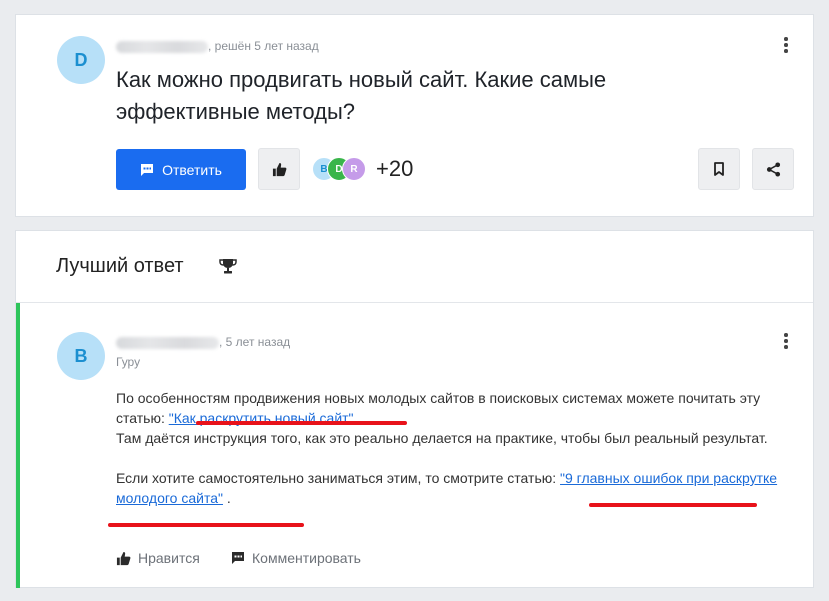  Describe the element at coordinates (228, 266) in the screenshot. I see `trophy-icon` at that location.